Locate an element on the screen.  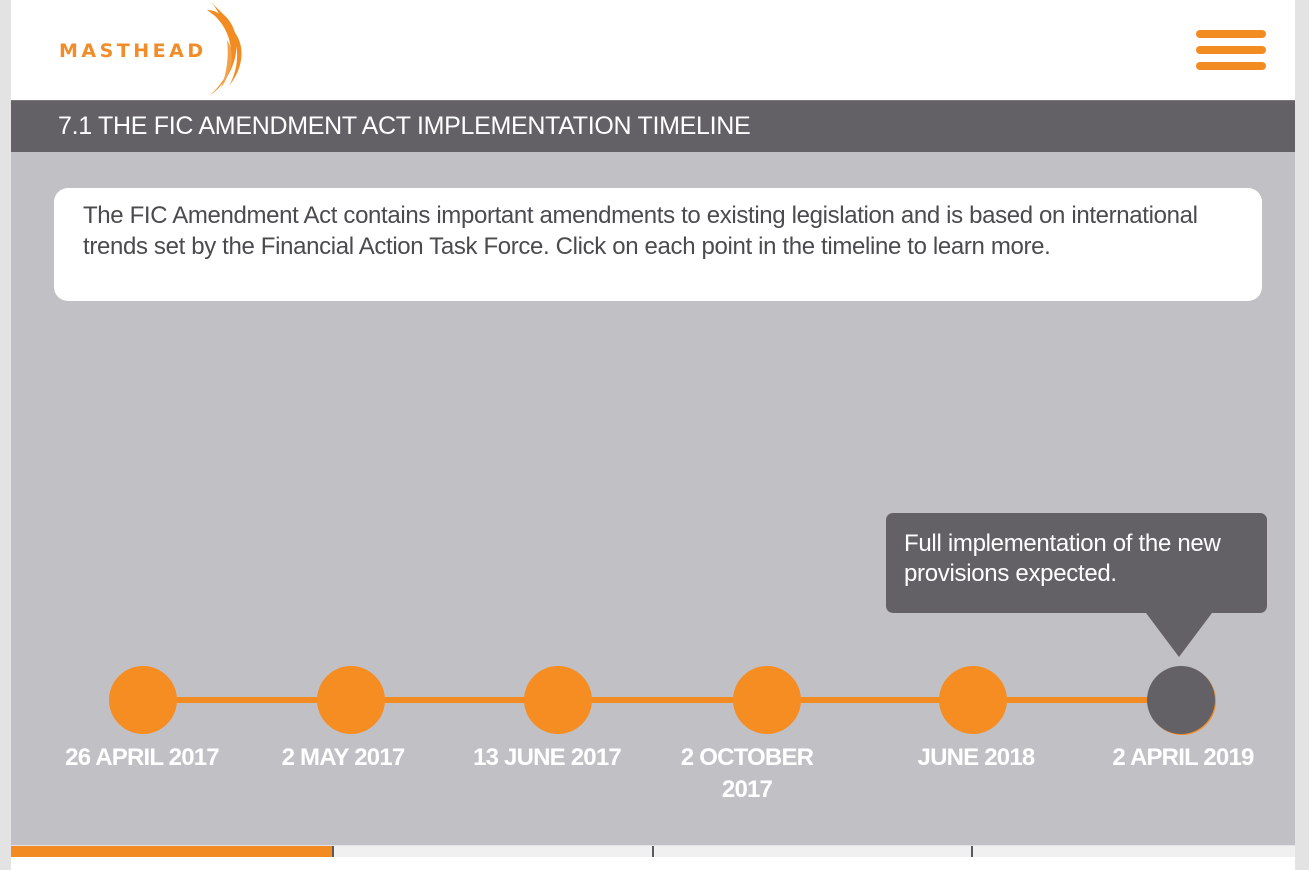
left-border is located at coordinates (5, 435).